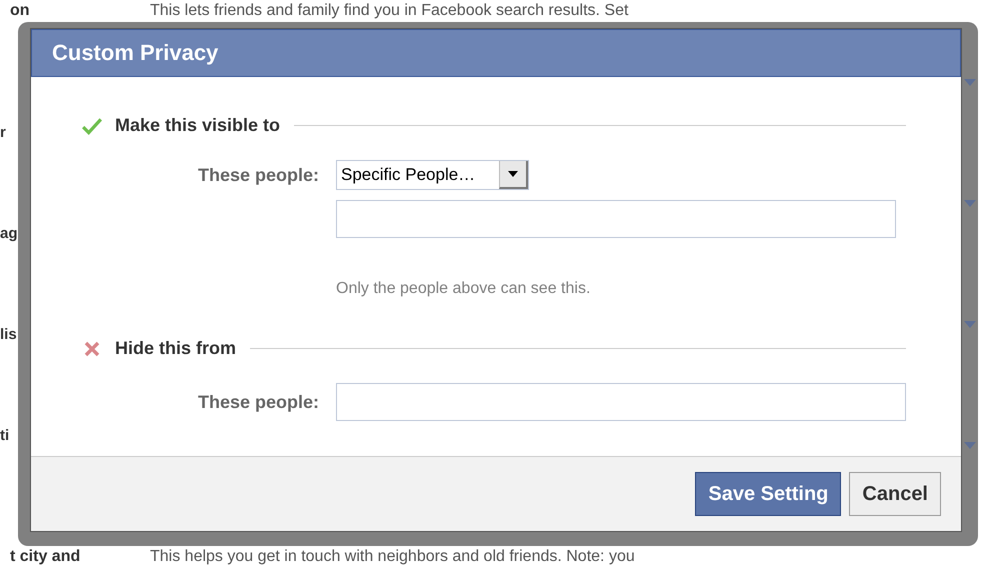 The height and width of the screenshot is (568, 981). Describe the element at coordinates (389, 11) in the screenshot. I see `description-text: This lets friends and family find you in Facebook search results. Set` at that location.